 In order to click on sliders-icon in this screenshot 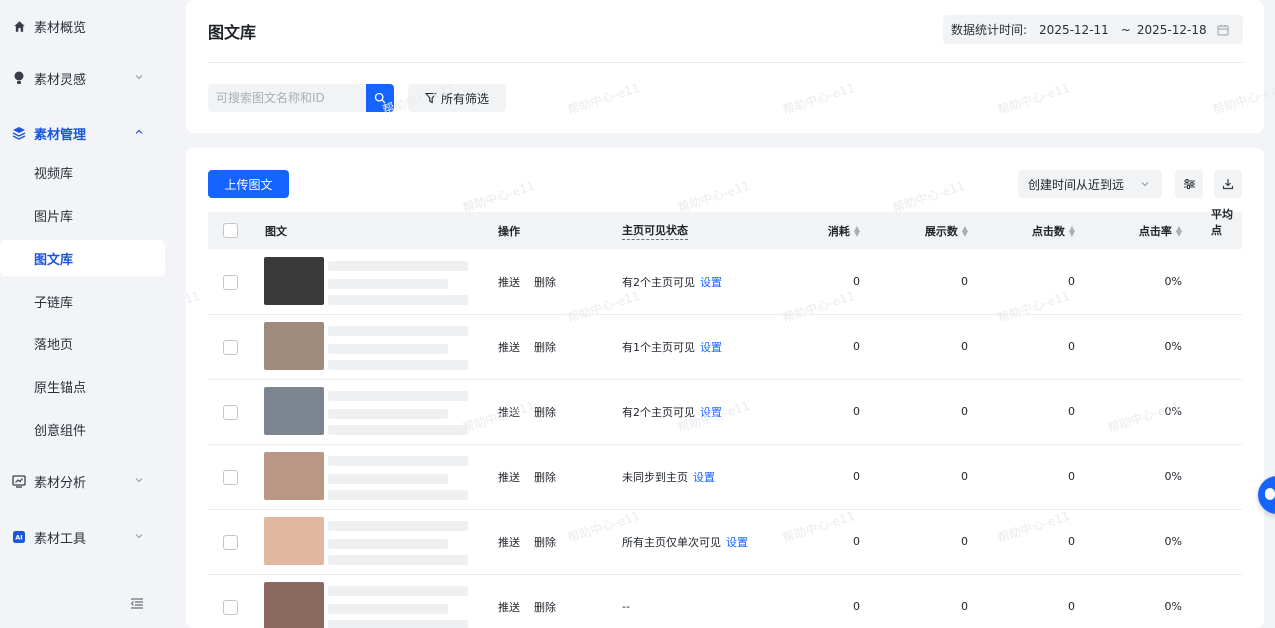, I will do `click(1189, 184)`.